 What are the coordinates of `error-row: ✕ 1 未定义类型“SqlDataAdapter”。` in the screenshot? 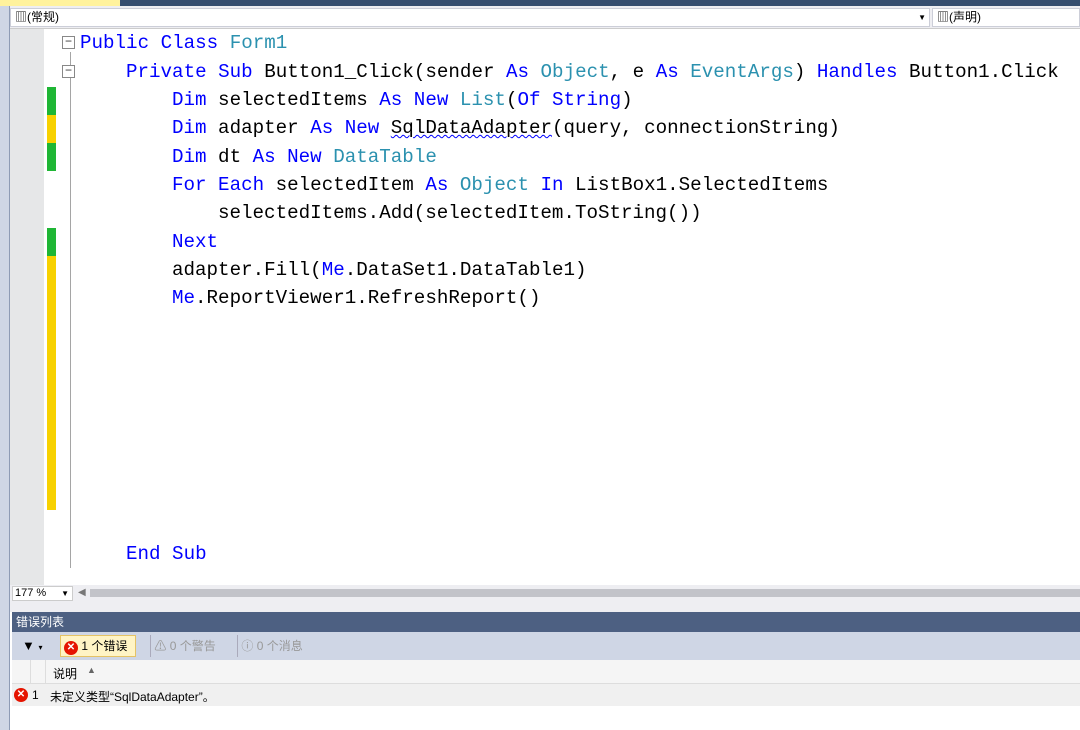 It's located at (546, 695).